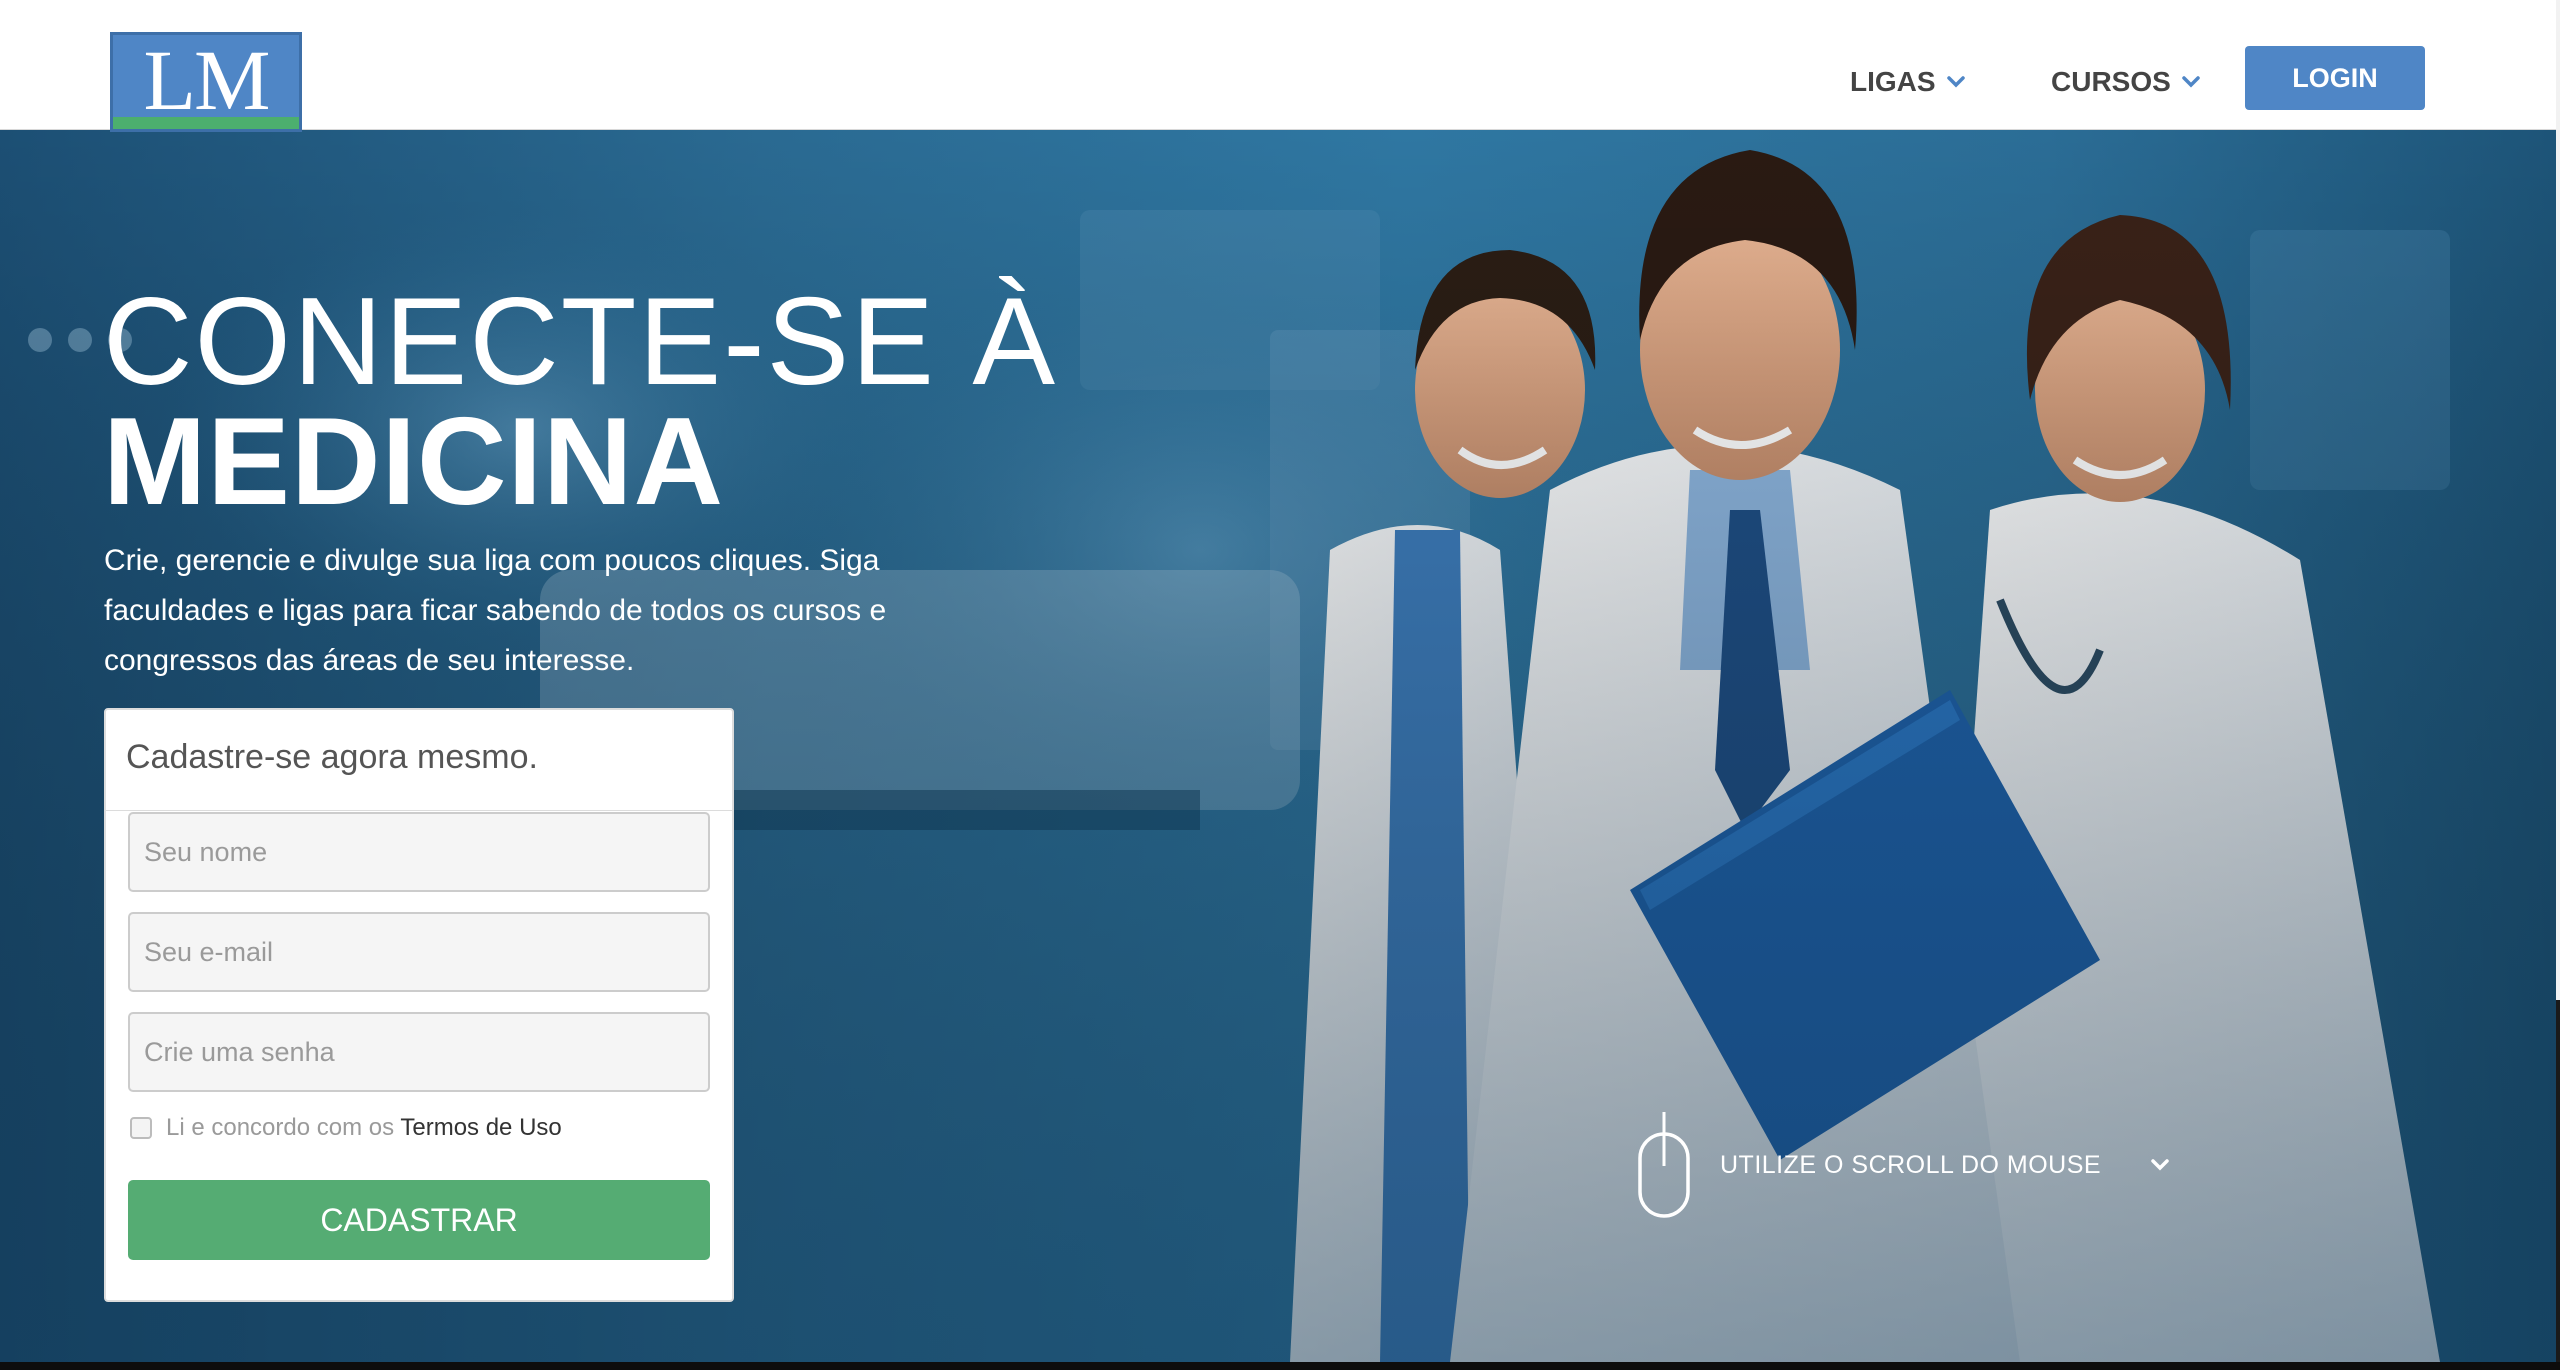 The image size is (2560, 1370). I want to click on nav-item-ligas: LIGAS, so click(1908, 82).